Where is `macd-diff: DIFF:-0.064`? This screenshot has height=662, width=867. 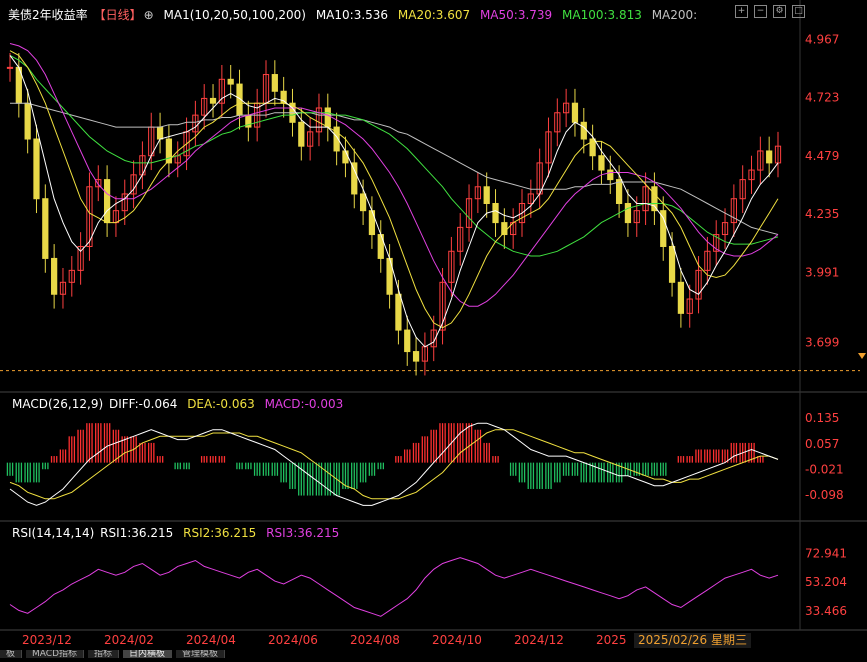
macd-diff: DIFF:-0.064 is located at coordinates (143, 404).